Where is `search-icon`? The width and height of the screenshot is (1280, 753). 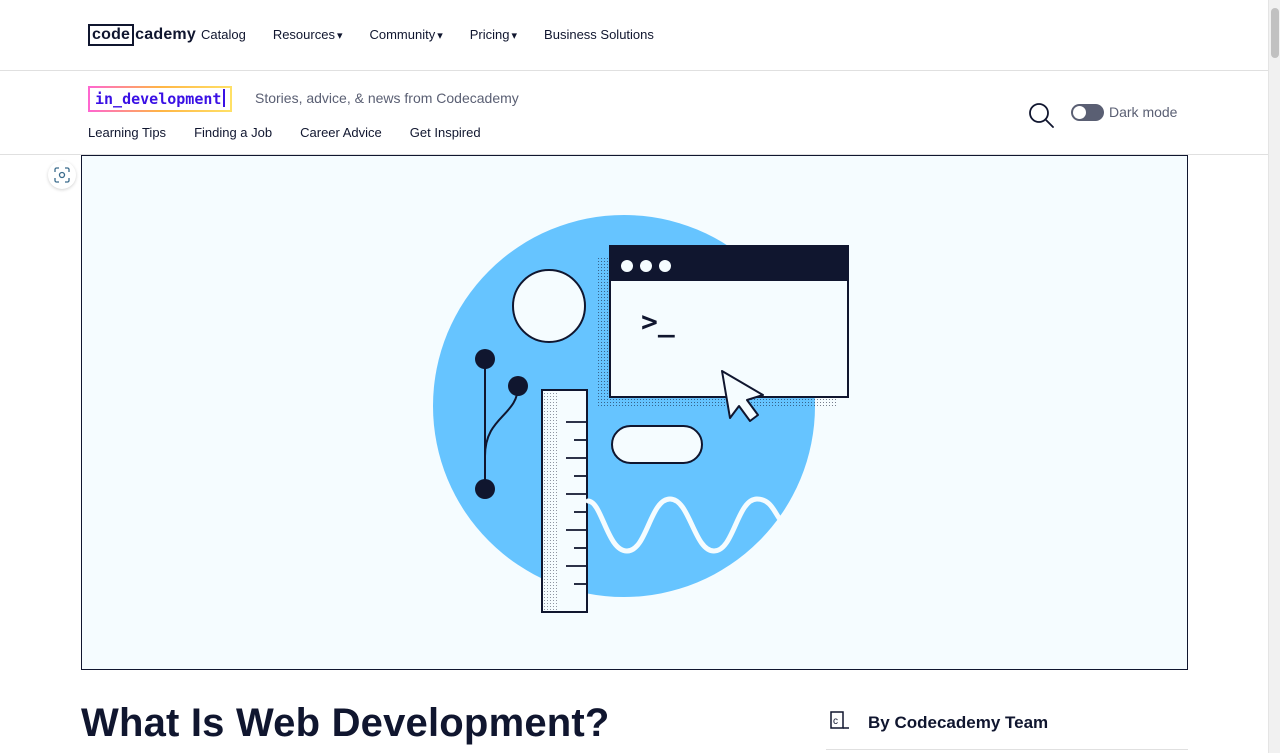 search-icon is located at coordinates (1041, 115).